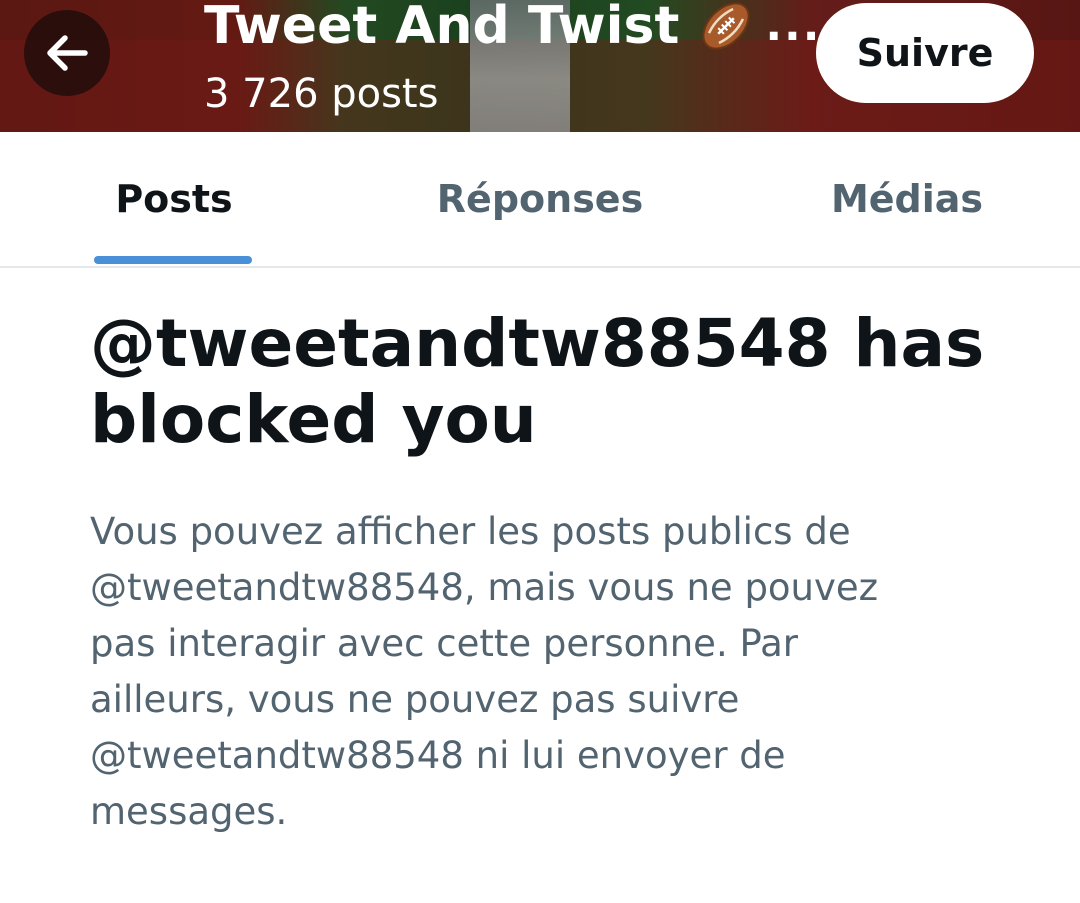 The width and height of the screenshot is (1080, 903). I want to click on blocked-title: @tweetandtw88548 has blocked you, so click(537, 381).